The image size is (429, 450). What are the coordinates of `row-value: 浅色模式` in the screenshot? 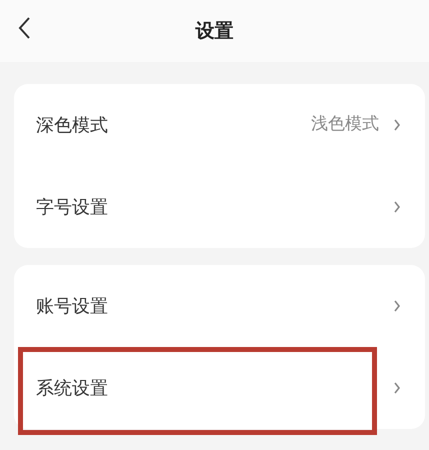 It's located at (345, 124).